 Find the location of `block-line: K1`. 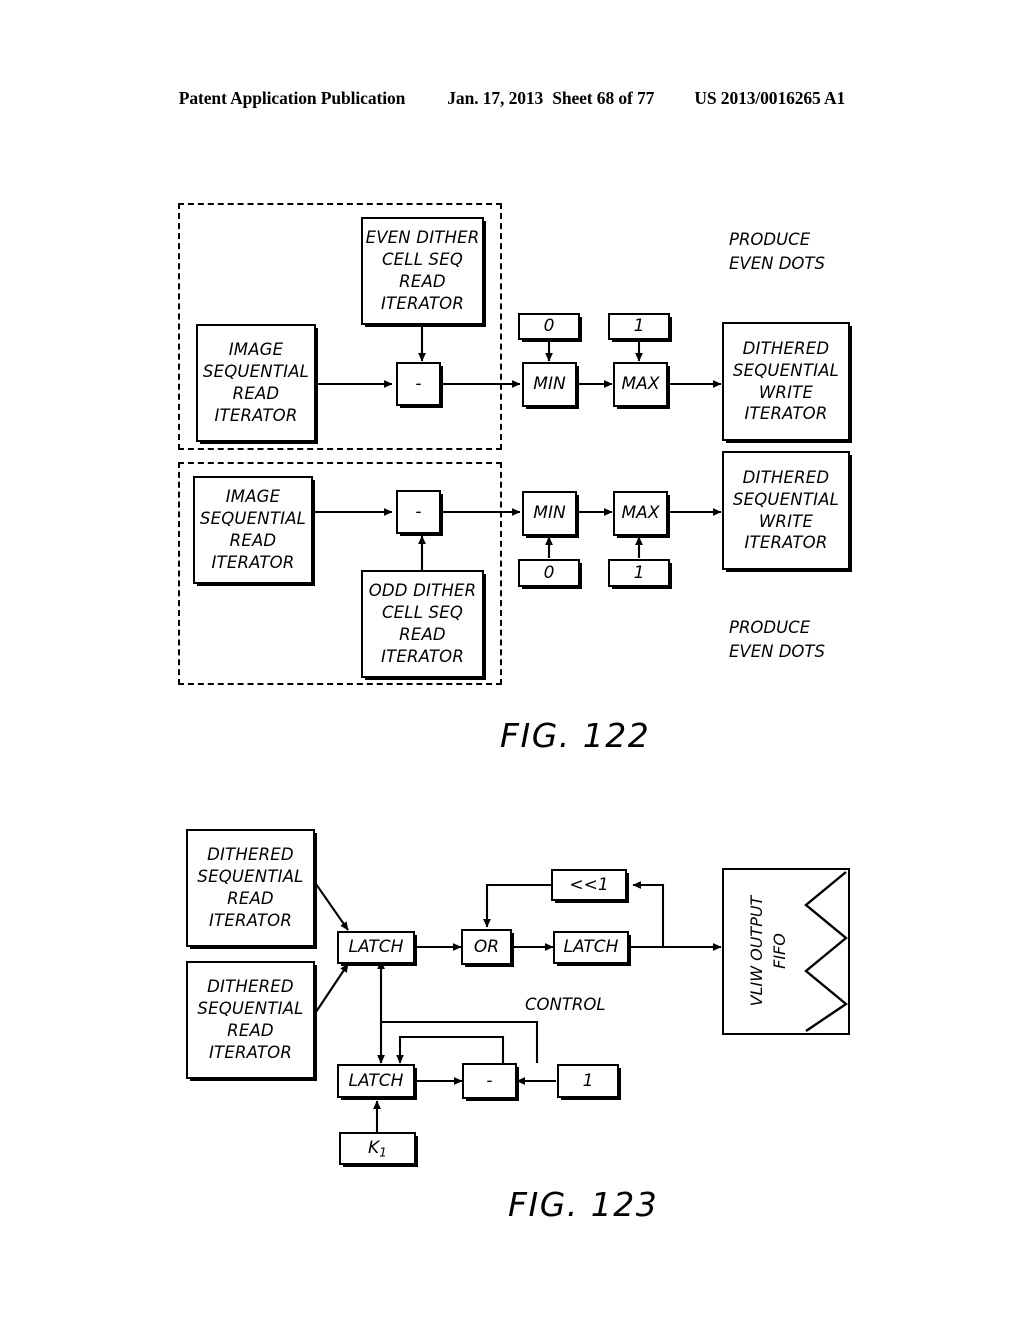

block-line: K1 is located at coordinates (377, 1149).